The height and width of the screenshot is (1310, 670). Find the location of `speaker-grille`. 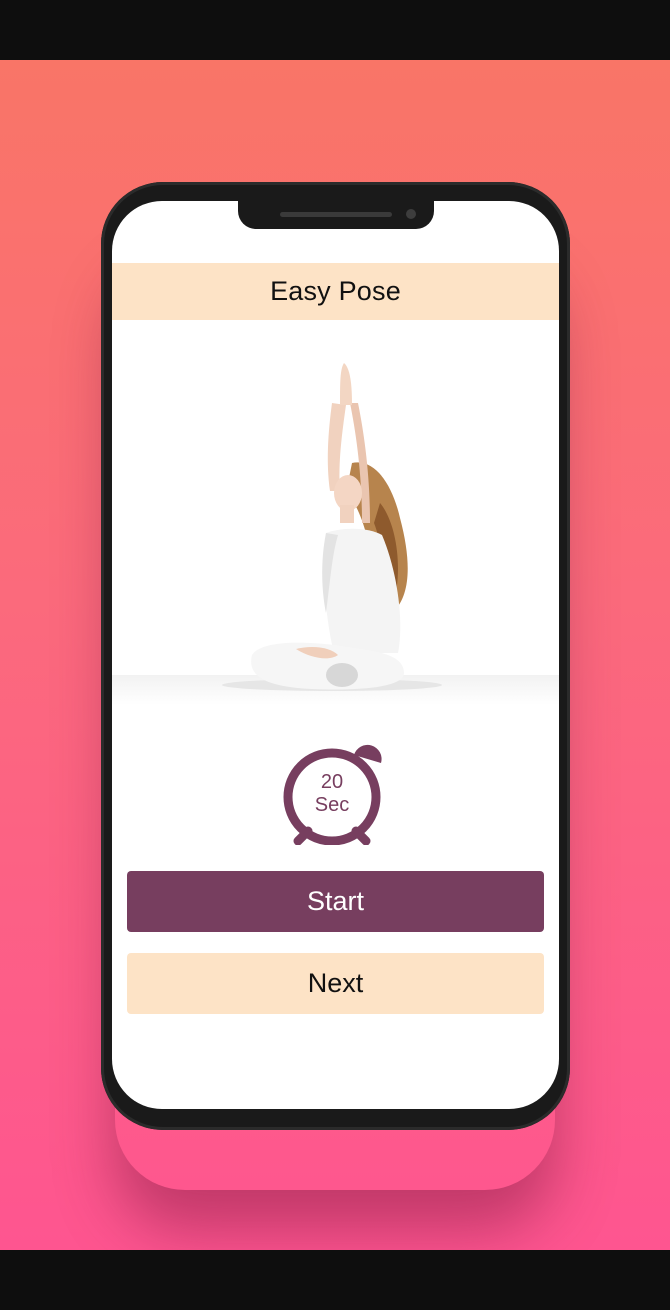

speaker-grille is located at coordinates (336, 214).